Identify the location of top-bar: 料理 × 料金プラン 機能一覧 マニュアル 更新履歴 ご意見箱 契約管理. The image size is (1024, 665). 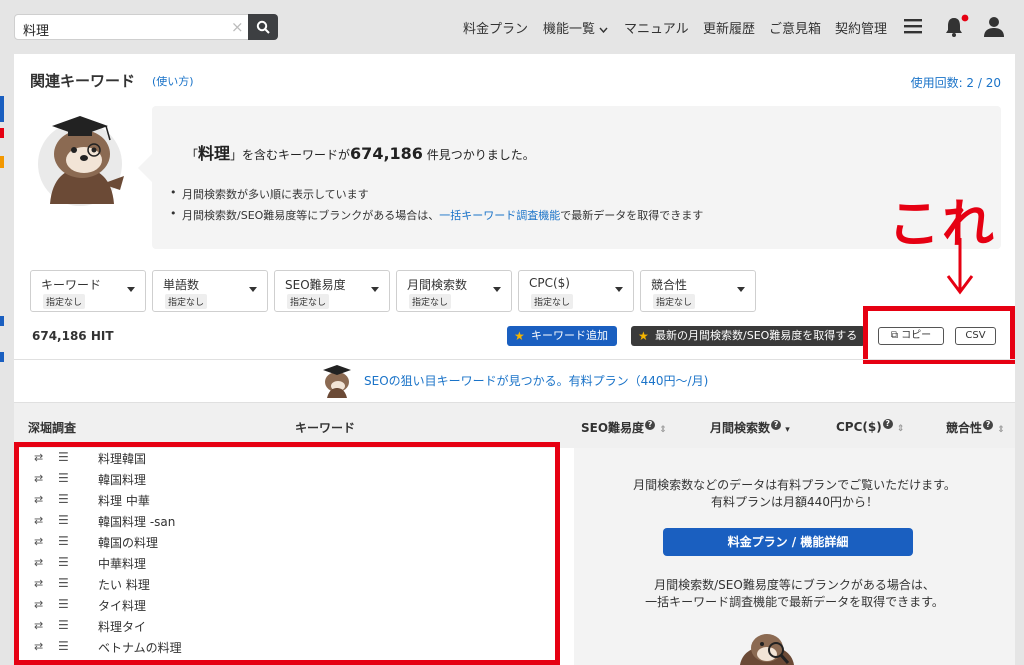
(512, 27).